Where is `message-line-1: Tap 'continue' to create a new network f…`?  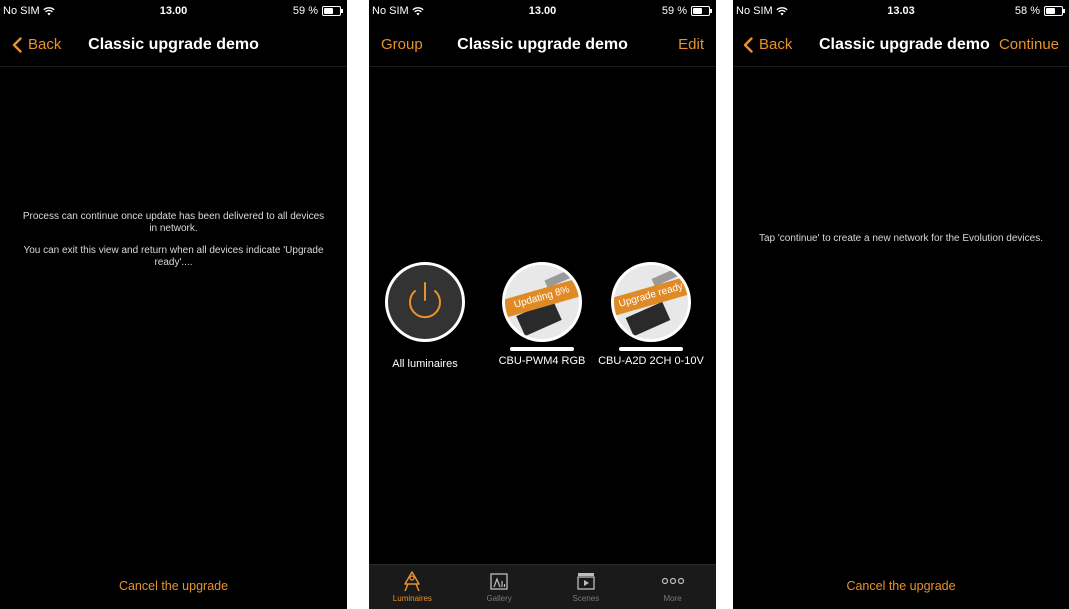
message-line-1: Tap 'continue' to create a new network f… is located at coordinates (901, 238).